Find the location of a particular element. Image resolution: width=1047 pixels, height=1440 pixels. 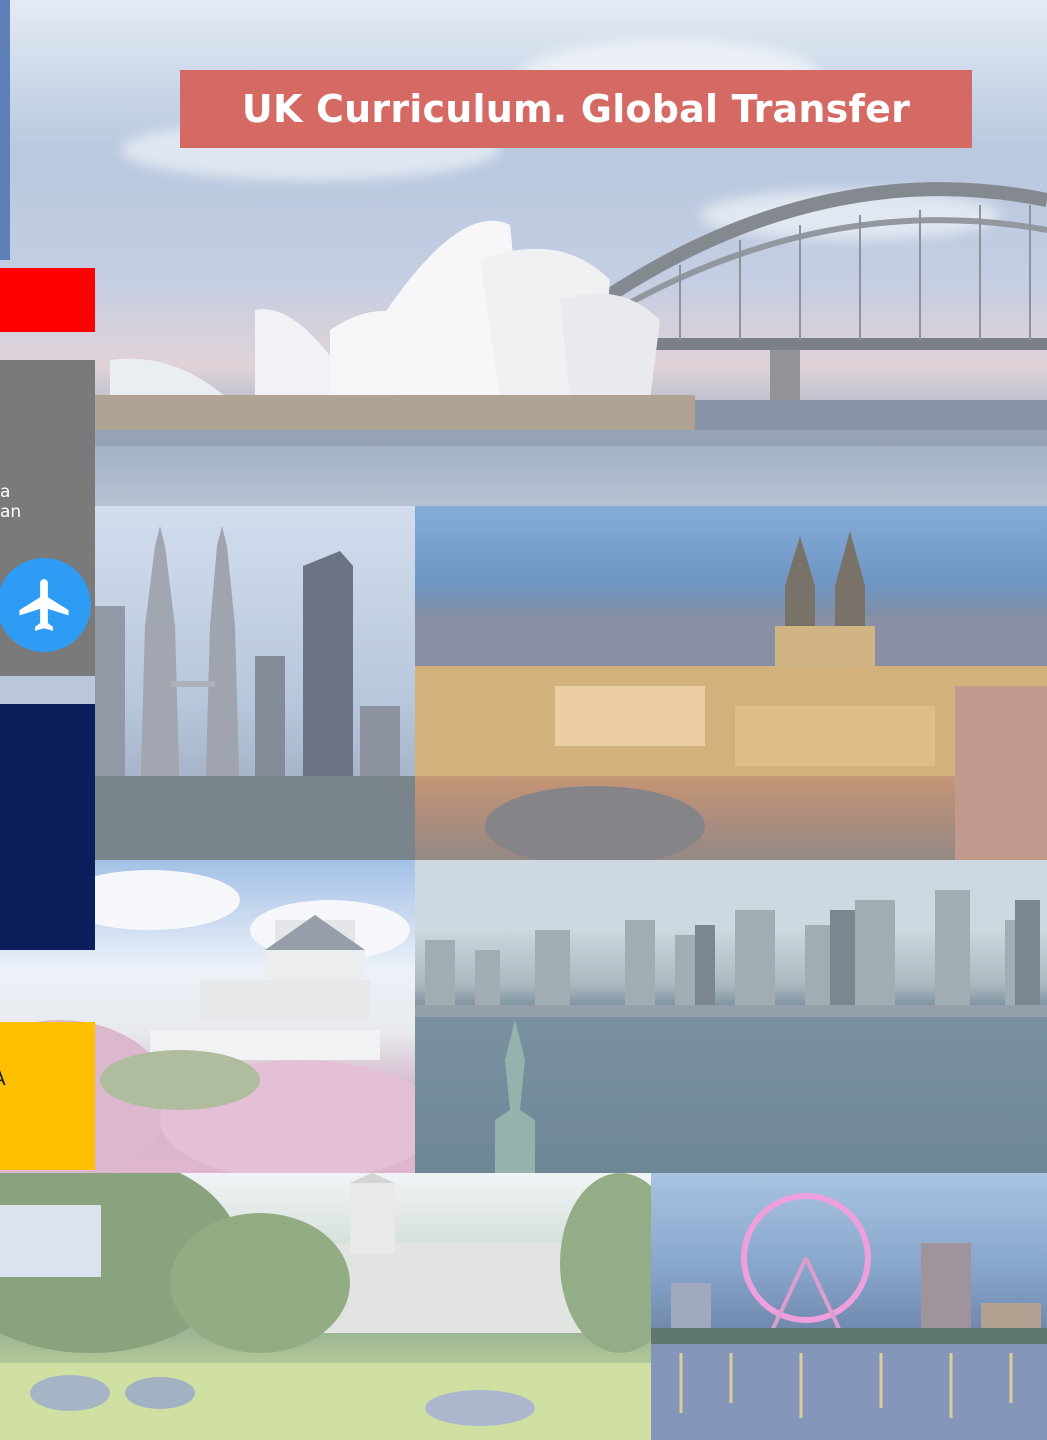

pale-side-tab is located at coordinates (50, 1241).